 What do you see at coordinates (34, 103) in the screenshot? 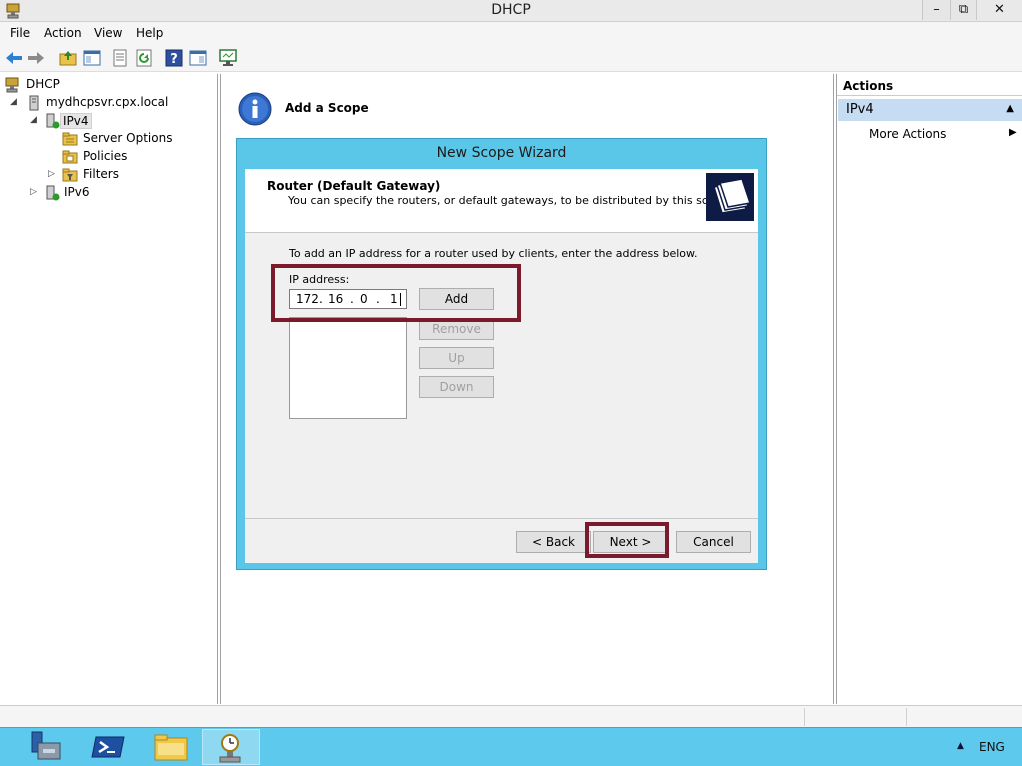
I see `server-icon` at bounding box center [34, 103].